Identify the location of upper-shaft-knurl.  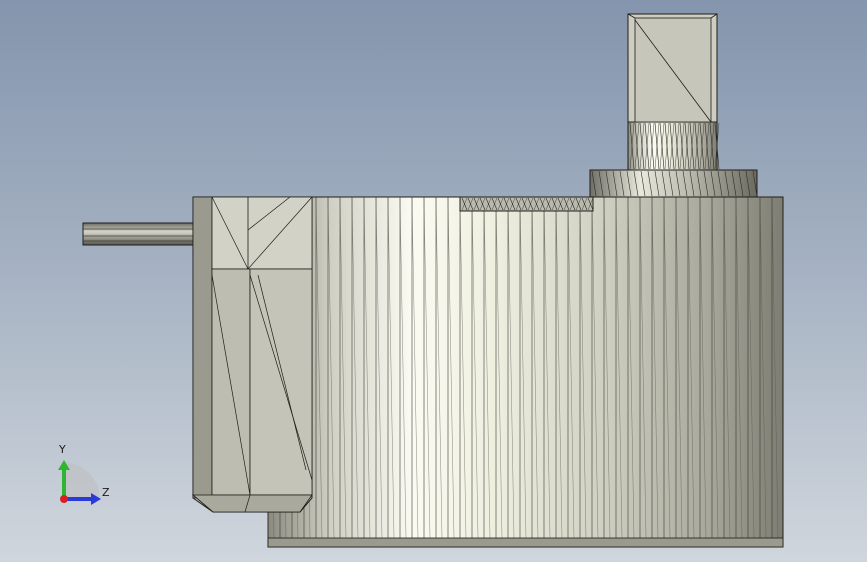
(673, 146).